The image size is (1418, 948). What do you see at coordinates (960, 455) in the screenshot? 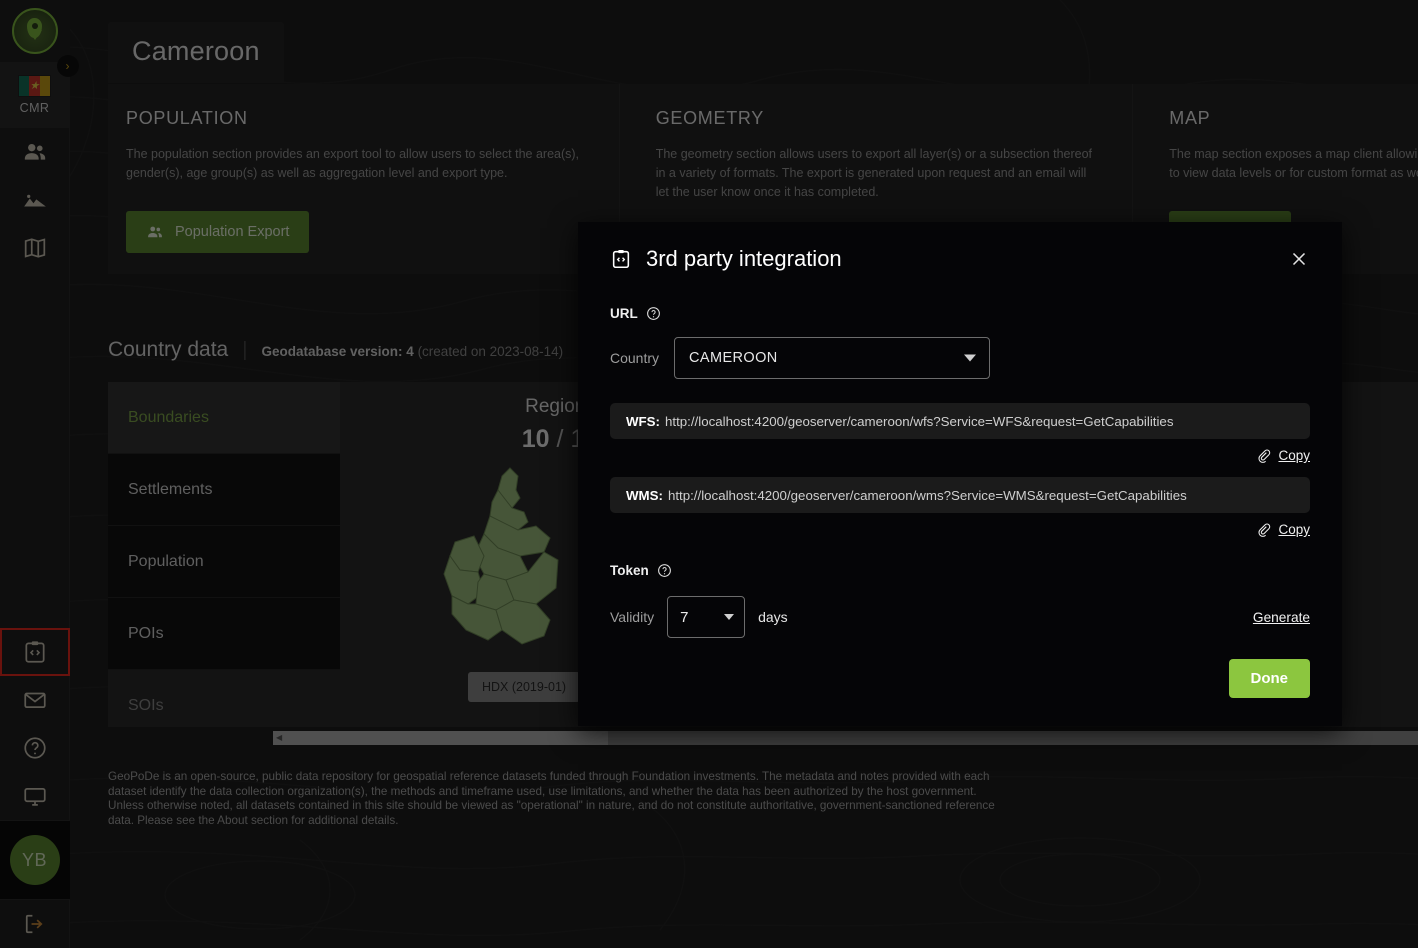
I see `wfs-copy-row: Copy` at bounding box center [960, 455].